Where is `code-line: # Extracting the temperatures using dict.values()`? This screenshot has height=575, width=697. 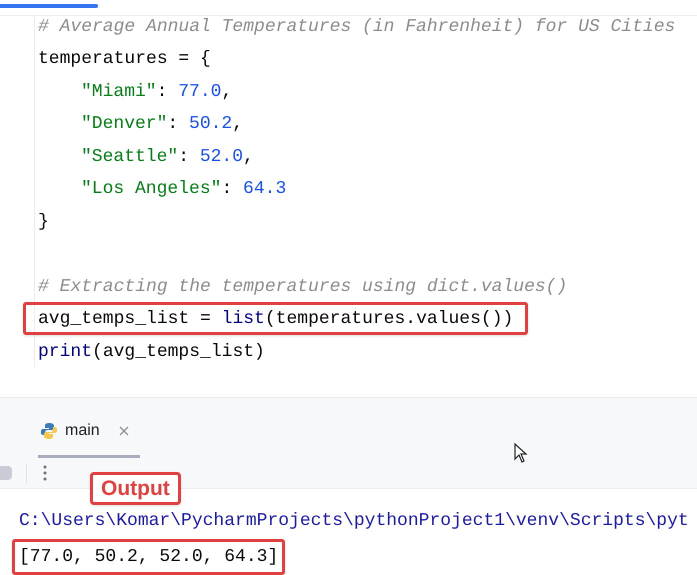 code-line: # Extracting the temperatures using dict.values() is located at coordinates (302, 287).